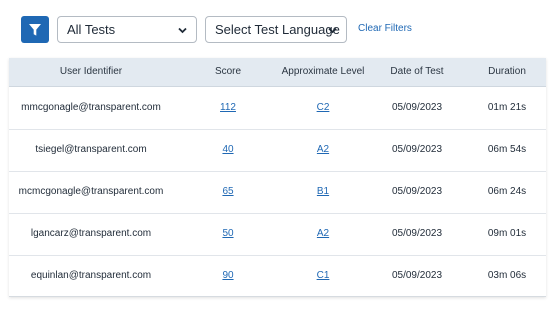 This screenshot has height=309, width=555. Describe the element at coordinates (227, 234) in the screenshot. I see `score-link: 50` at that location.